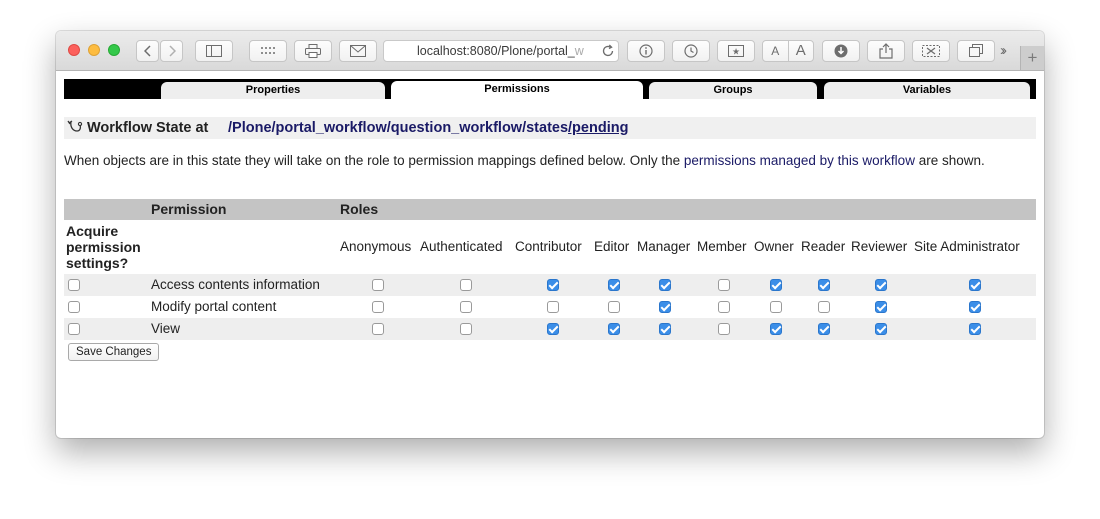  Describe the element at coordinates (517, 90) in the screenshot. I see `tab-permissions: Permissions` at that location.